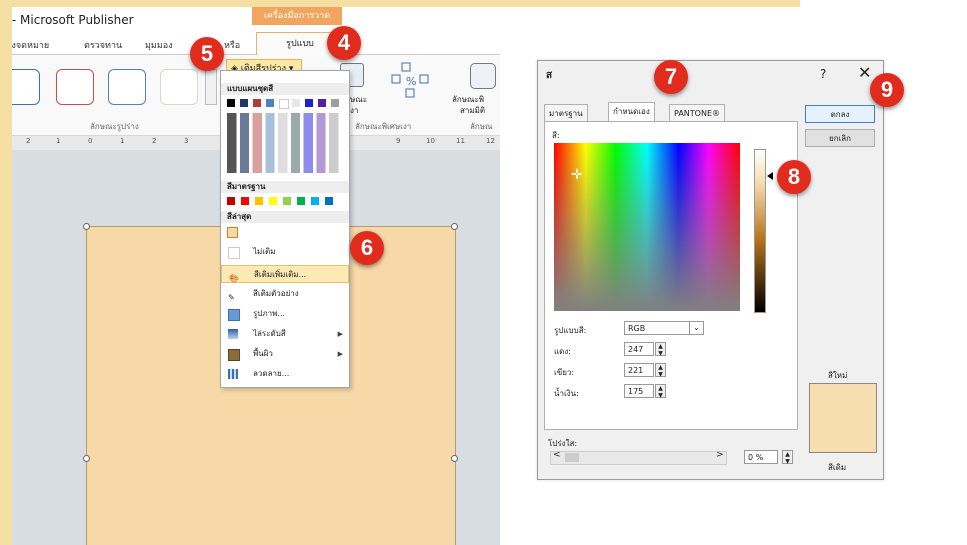  I want to click on gradient-icon, so click(233, 334).